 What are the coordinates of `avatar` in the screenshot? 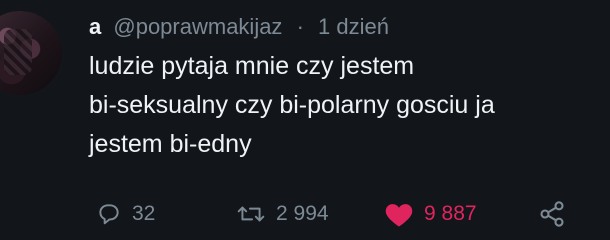 It's located at (31, 53).